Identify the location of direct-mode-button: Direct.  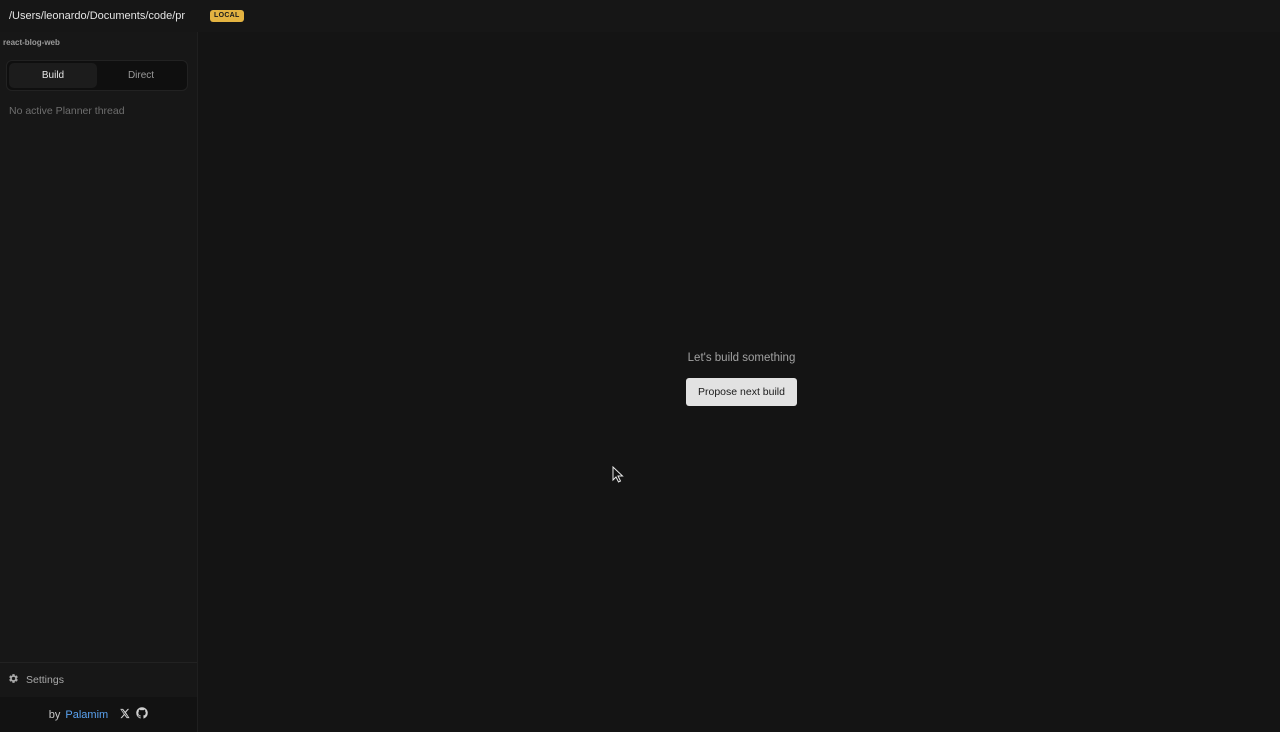
(141, 75).